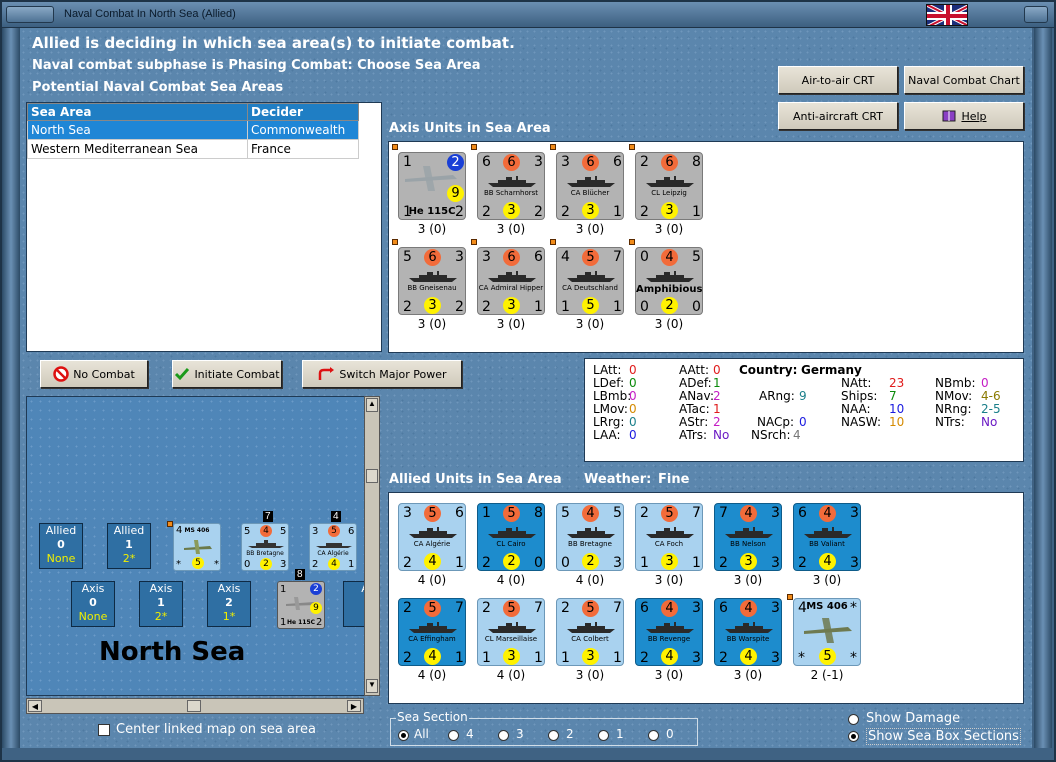 Image resolution: width=1056 pixels, height=762 pixels. What do you see at coordinates (1036, 14) in the screenshot?
I see `close-button` at bounding box center [1036, 14].